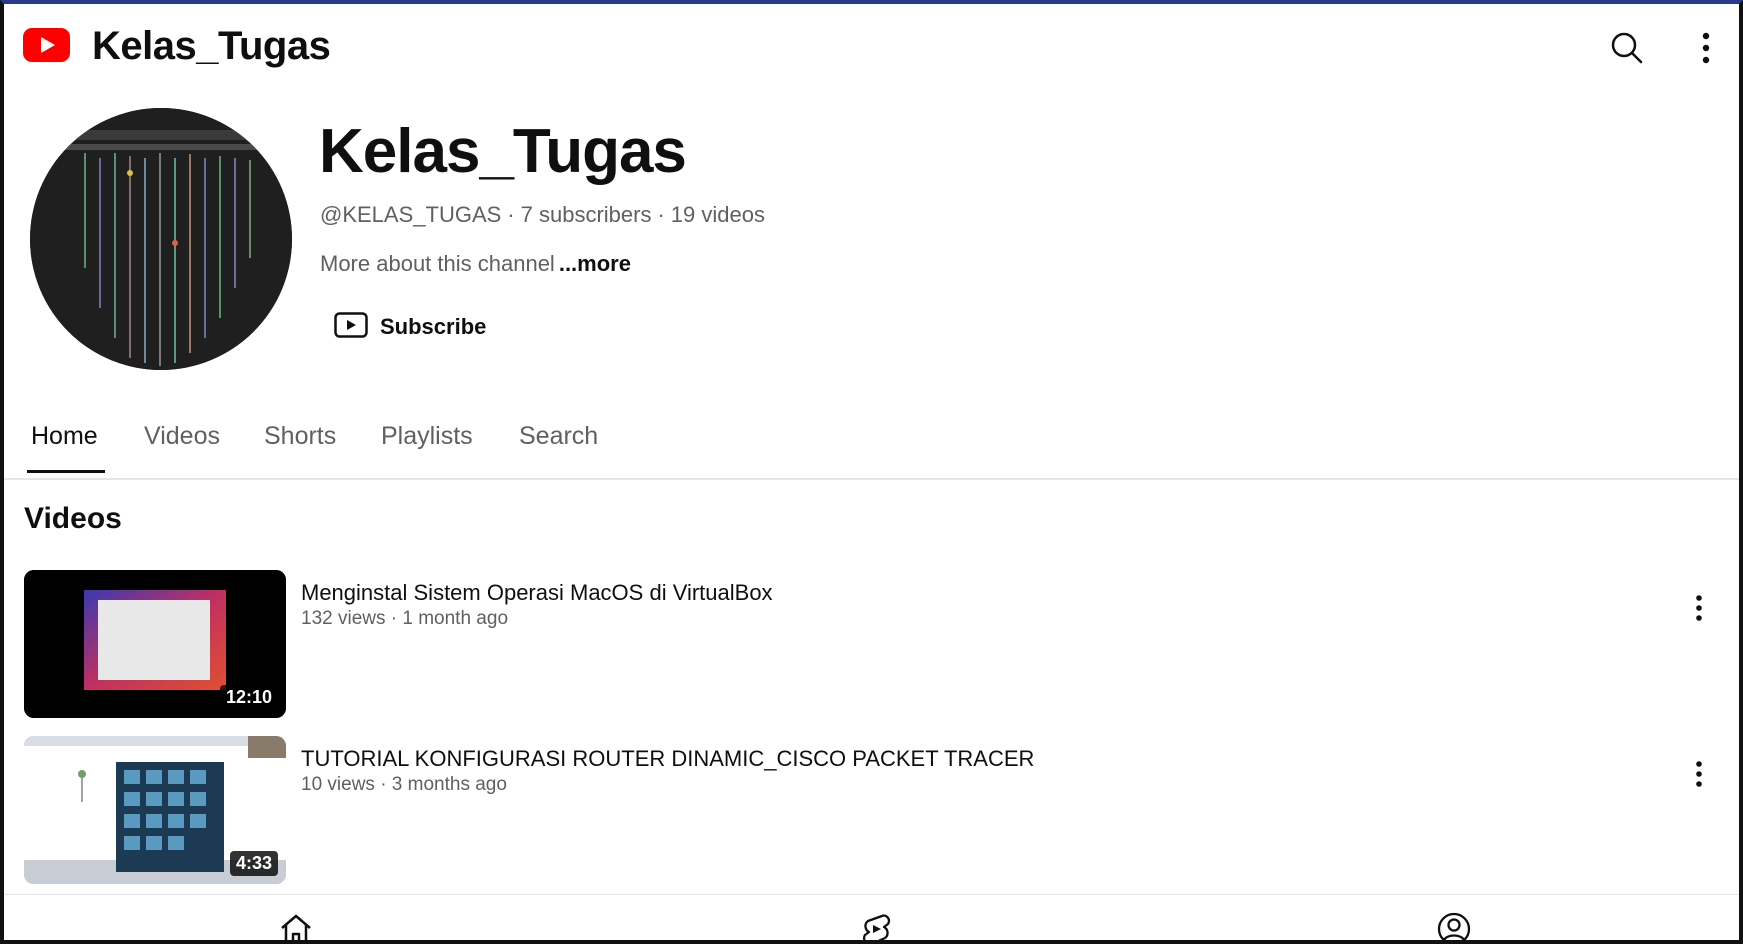 Image resolution: width=1743 pixels, height=944 pixels. What do you see at coordinates (876, 925) in the screenshot?
I see `shorts-icon` at bounding box center [876, 925].